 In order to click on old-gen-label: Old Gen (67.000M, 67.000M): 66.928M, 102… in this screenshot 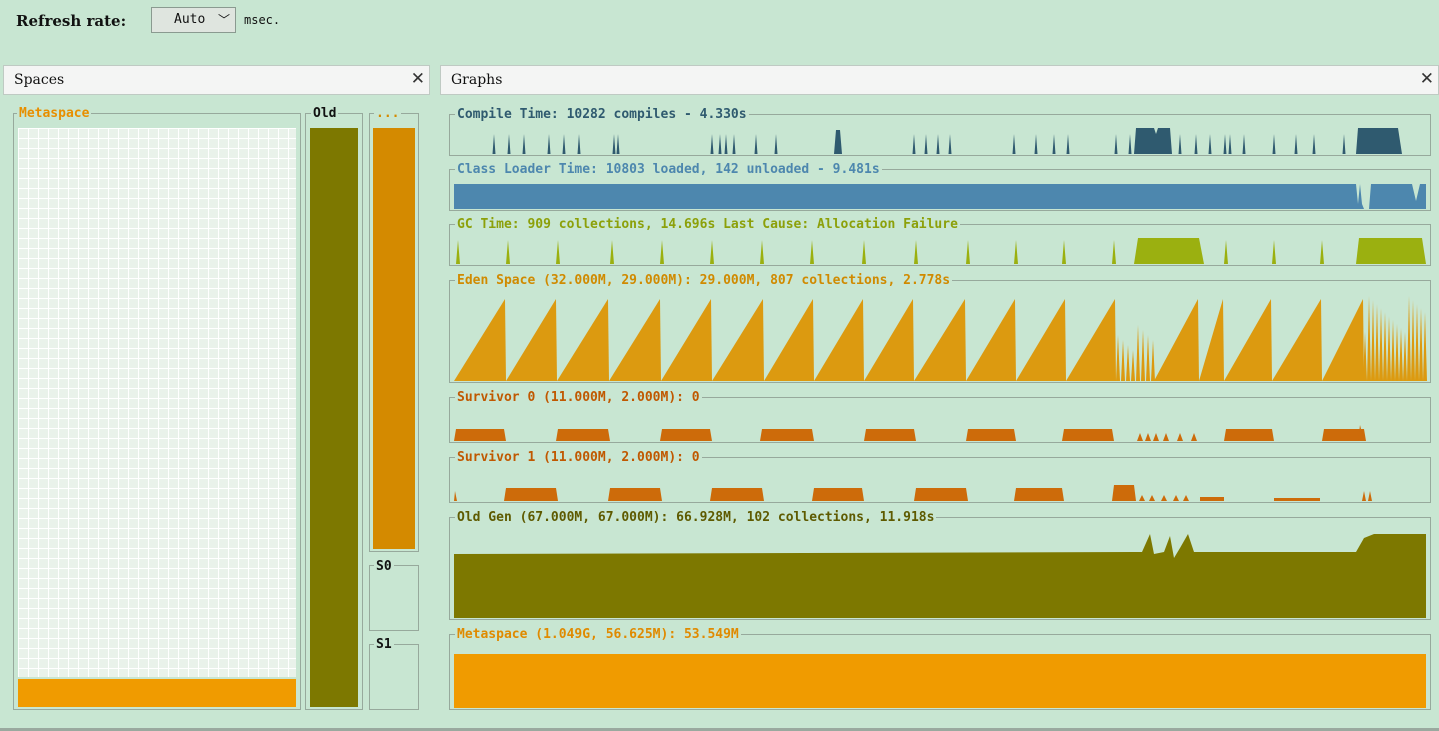, I will do `click(696, 517)`.